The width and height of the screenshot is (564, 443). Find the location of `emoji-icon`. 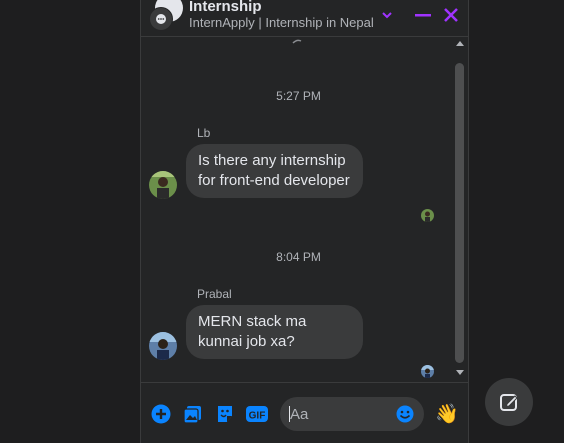

emoji-icon is located at coordinates (405, 414).